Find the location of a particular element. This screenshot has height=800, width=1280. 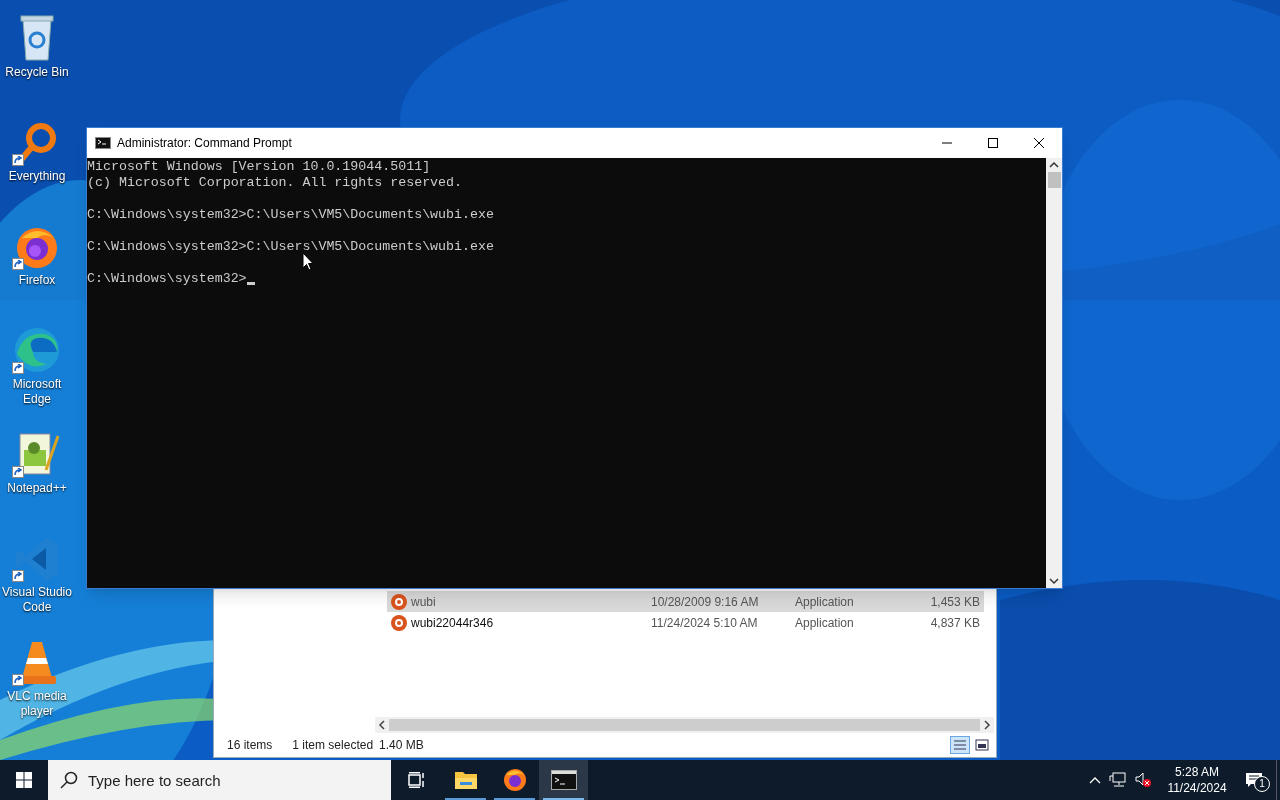

maximize-icon is located at coordinates (993, 143).